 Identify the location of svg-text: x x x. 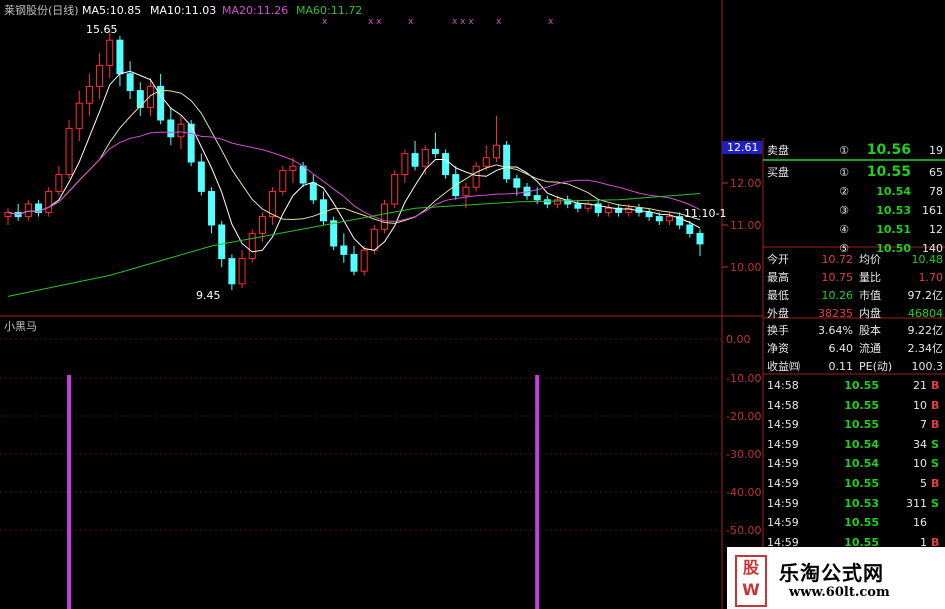
(463, 22).